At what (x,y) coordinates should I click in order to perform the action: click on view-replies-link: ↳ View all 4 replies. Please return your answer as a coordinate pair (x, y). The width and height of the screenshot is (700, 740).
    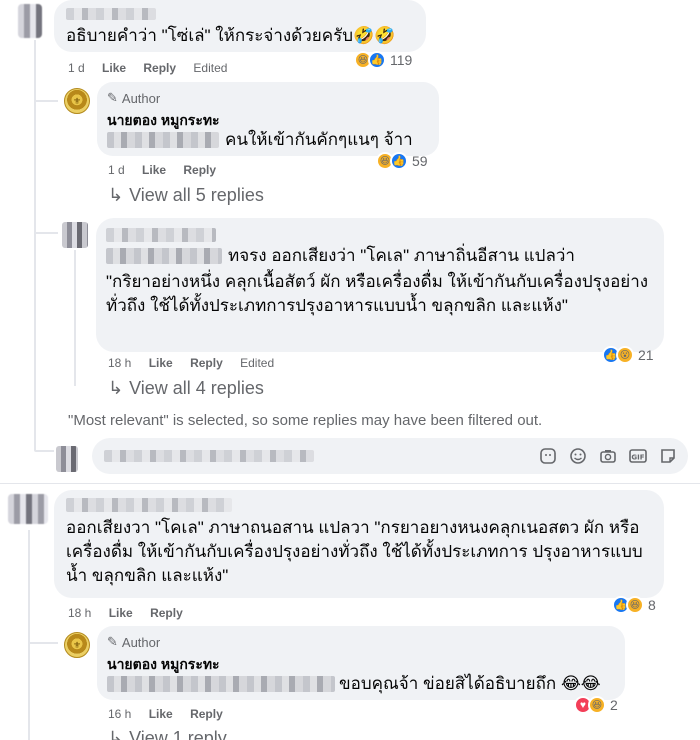
    Looking at the image, I should click on (186, 388).